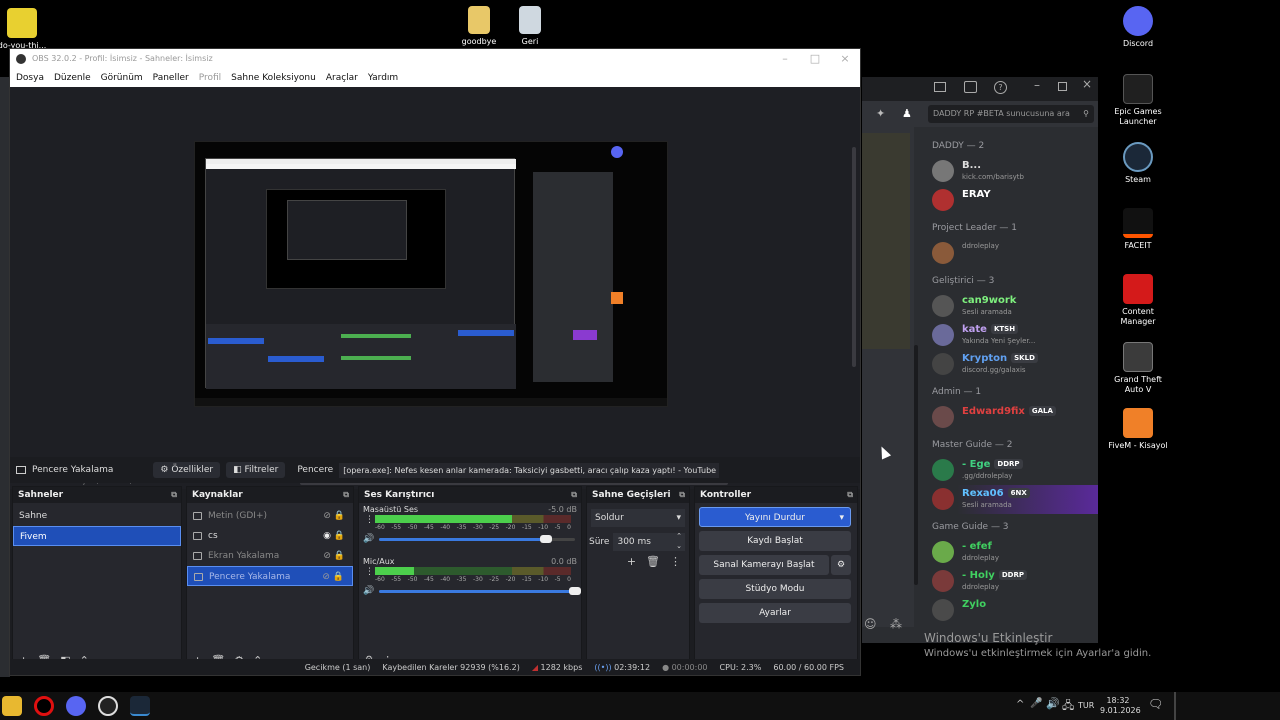 The height and width of the screenshot is (720, 1280). What do you see at coordinates (270, 556) in the screenshot?
I see `source-item: Ekran Yakalama ⊘ 🔒` at bounding box center [270, 556].